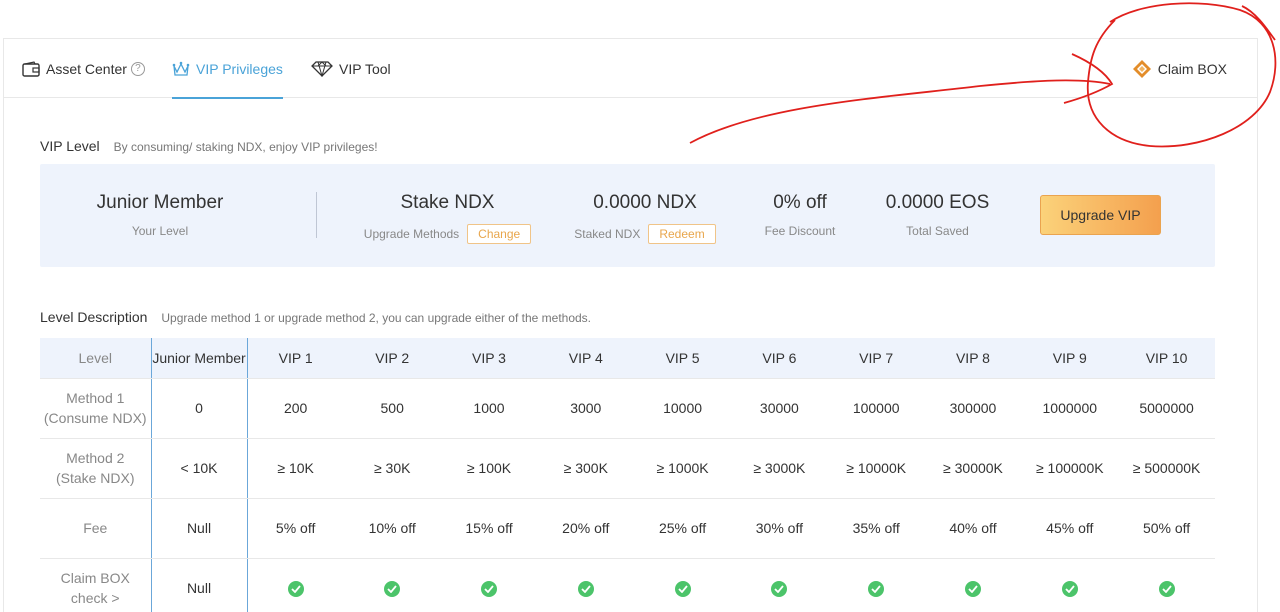  Describe the element at coordinates (645, 202) in the screenshot. I see `staked-value: 0.0000 NDX` at that location.